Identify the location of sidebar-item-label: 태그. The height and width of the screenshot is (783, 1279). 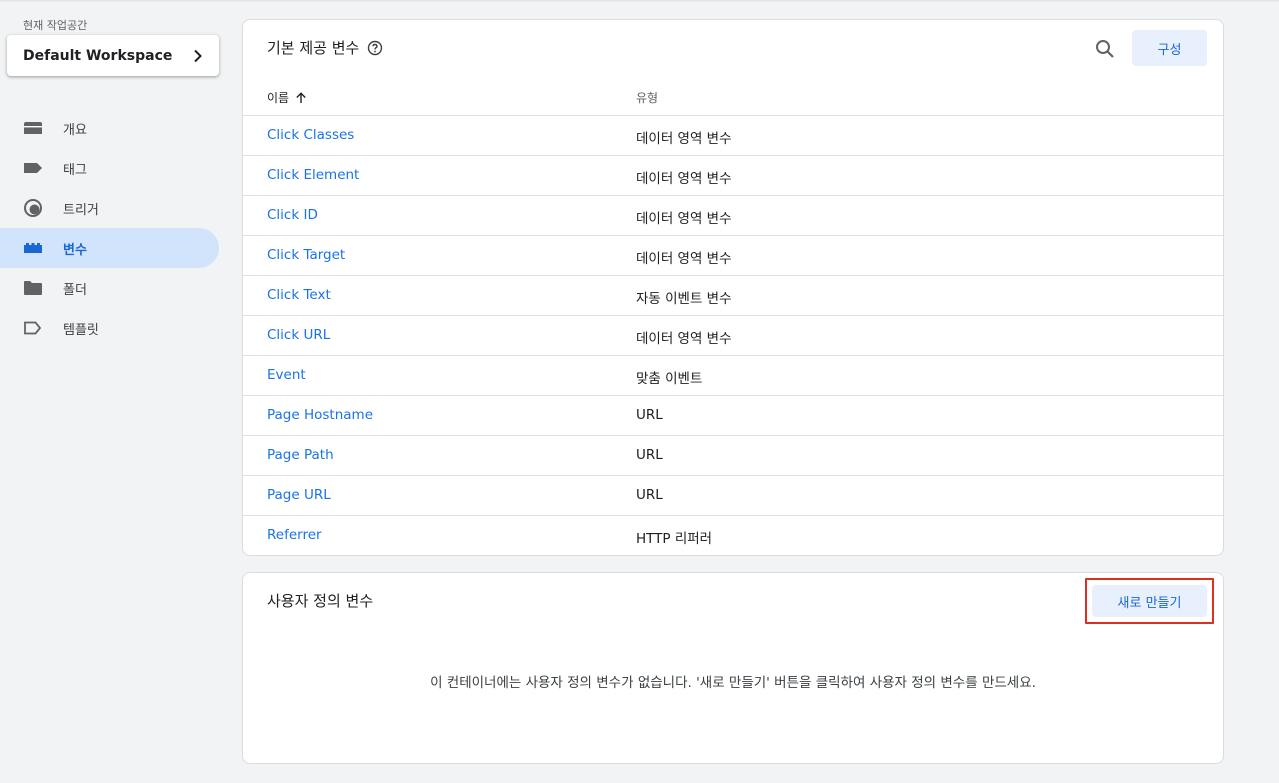
(75, 170).